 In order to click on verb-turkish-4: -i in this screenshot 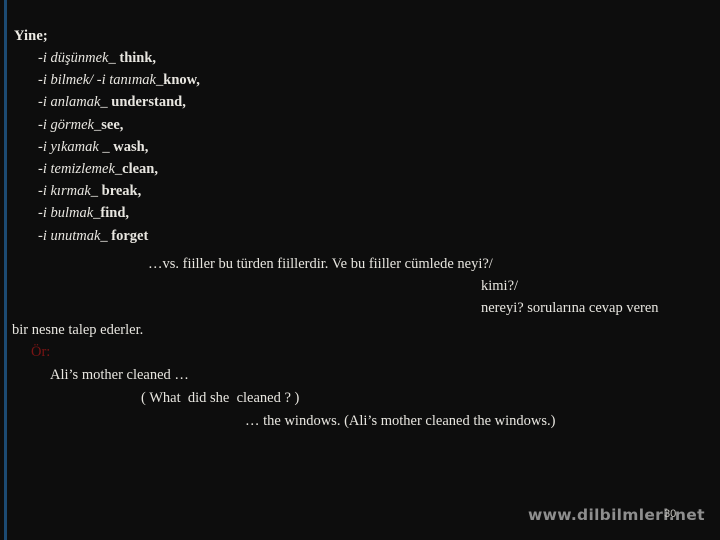, I will do `click(44, 146)`.